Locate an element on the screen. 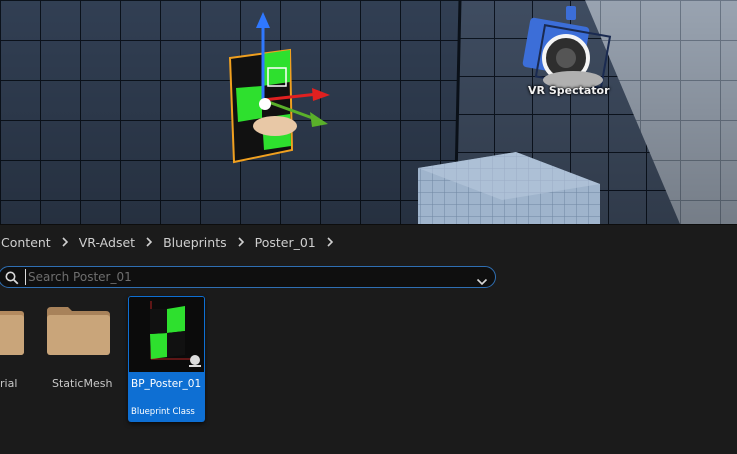 This screenshot has width=737, height=454. folder-label: rial is located at coordinates (9, 383).